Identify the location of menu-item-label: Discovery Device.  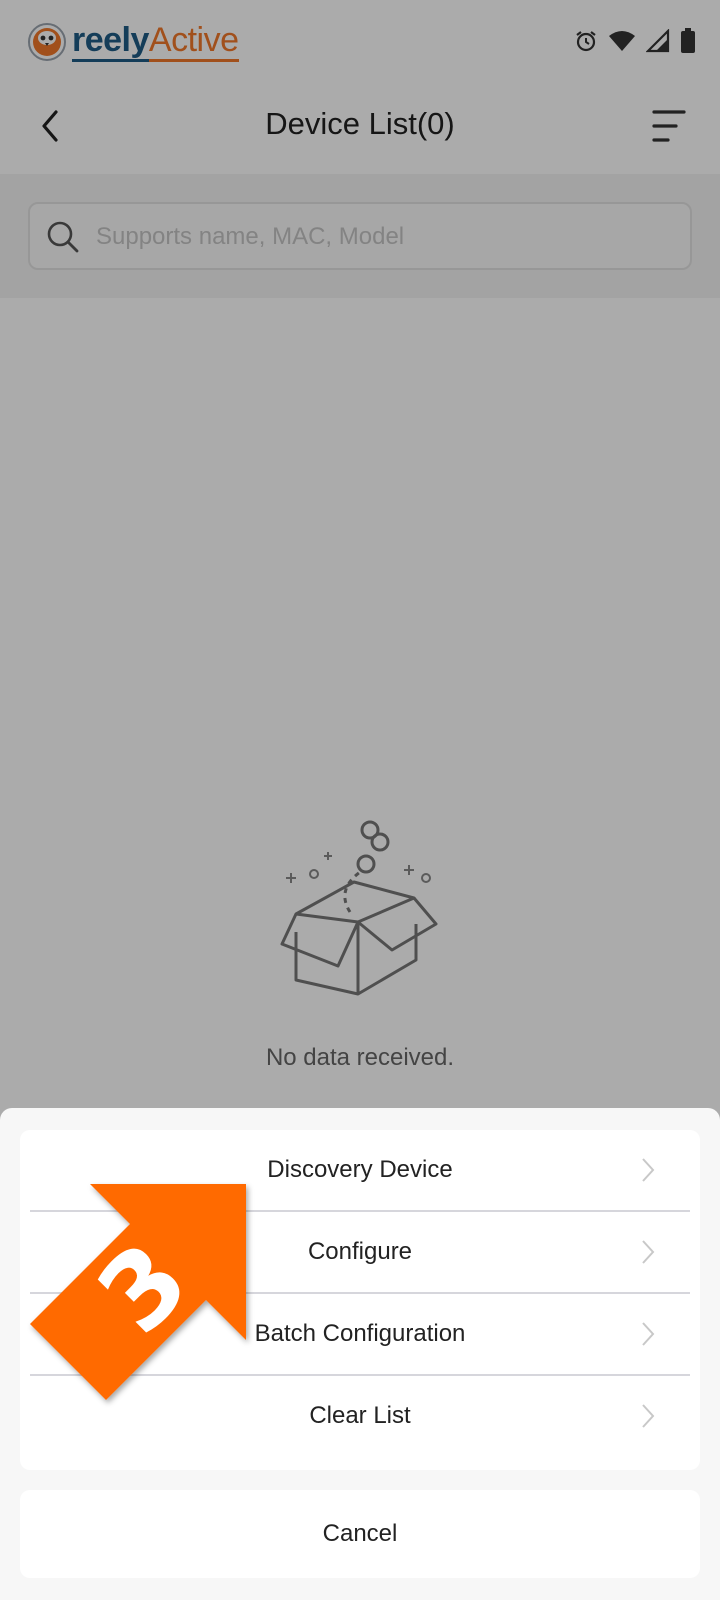
(360, 1169).